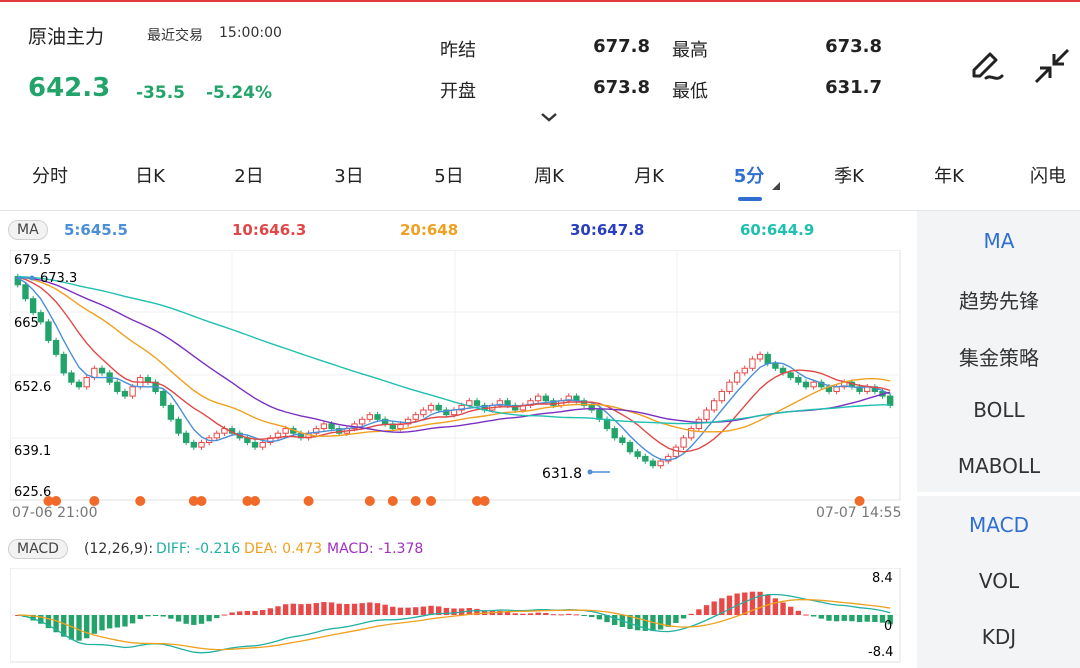  I want to click on macd-y-tick: -8.4, so click(880, 652).